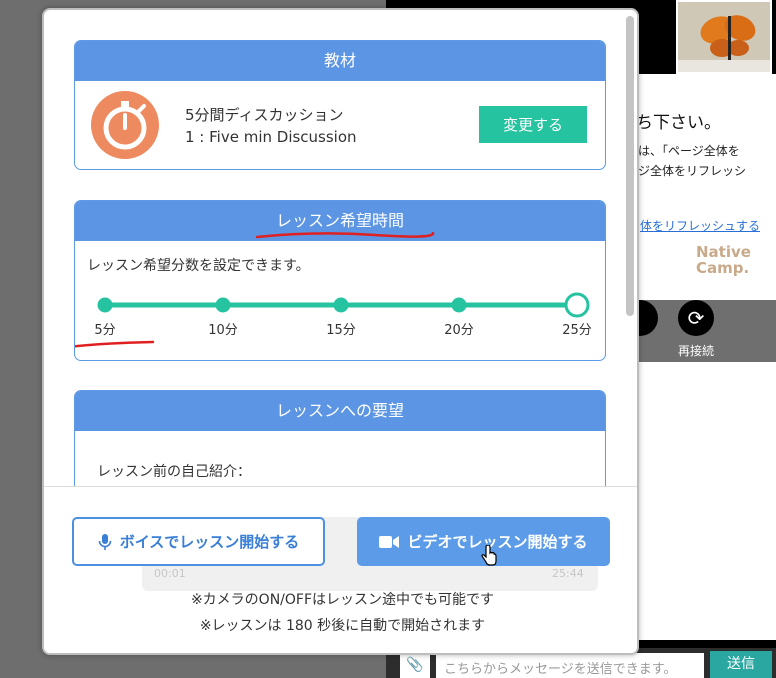 This screenshot has height=678, width=776. Describe the element at coordinates (170, 573) in the screenshot. I see `player-time-start: 00:01` at that location.